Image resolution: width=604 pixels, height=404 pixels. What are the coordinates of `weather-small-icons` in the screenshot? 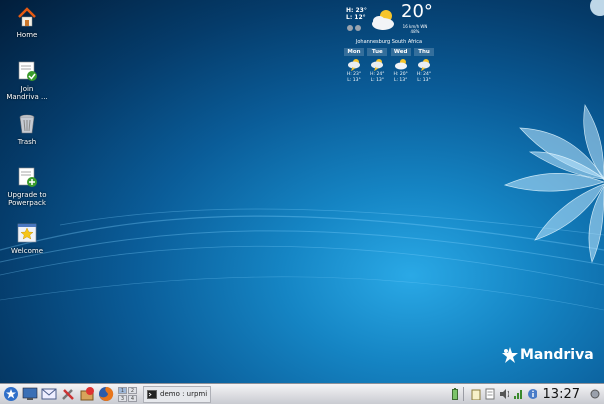 It's located at (354, 29).